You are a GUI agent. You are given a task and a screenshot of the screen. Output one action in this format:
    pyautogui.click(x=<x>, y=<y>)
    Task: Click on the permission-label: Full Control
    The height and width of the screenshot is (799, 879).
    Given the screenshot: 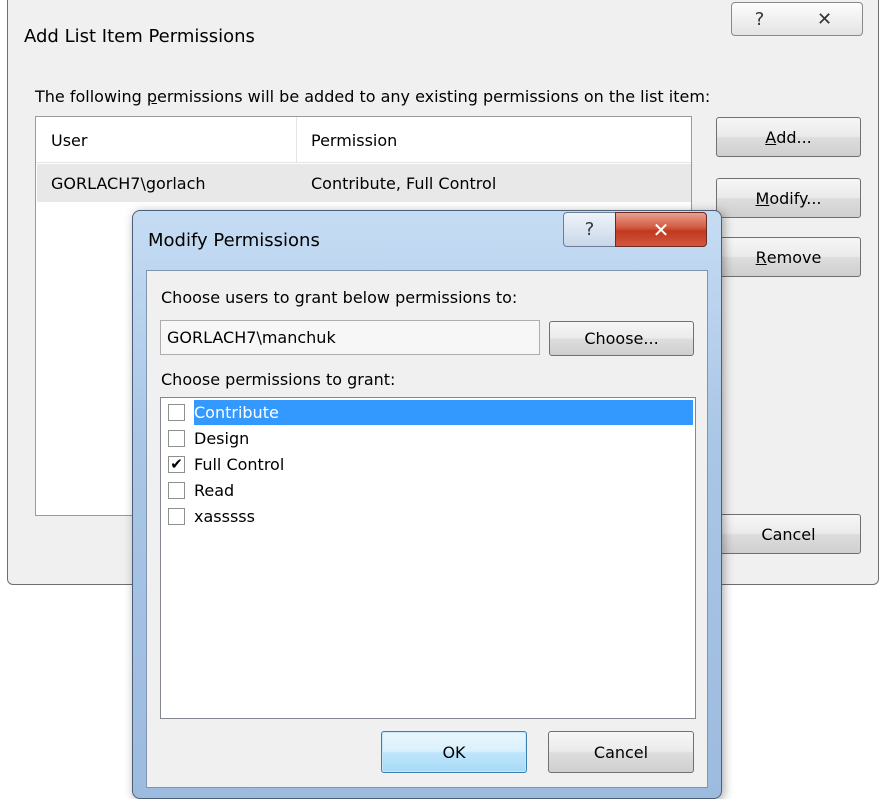 What is the action you would take?
    pyautogui.click(x=239, y=464)
    